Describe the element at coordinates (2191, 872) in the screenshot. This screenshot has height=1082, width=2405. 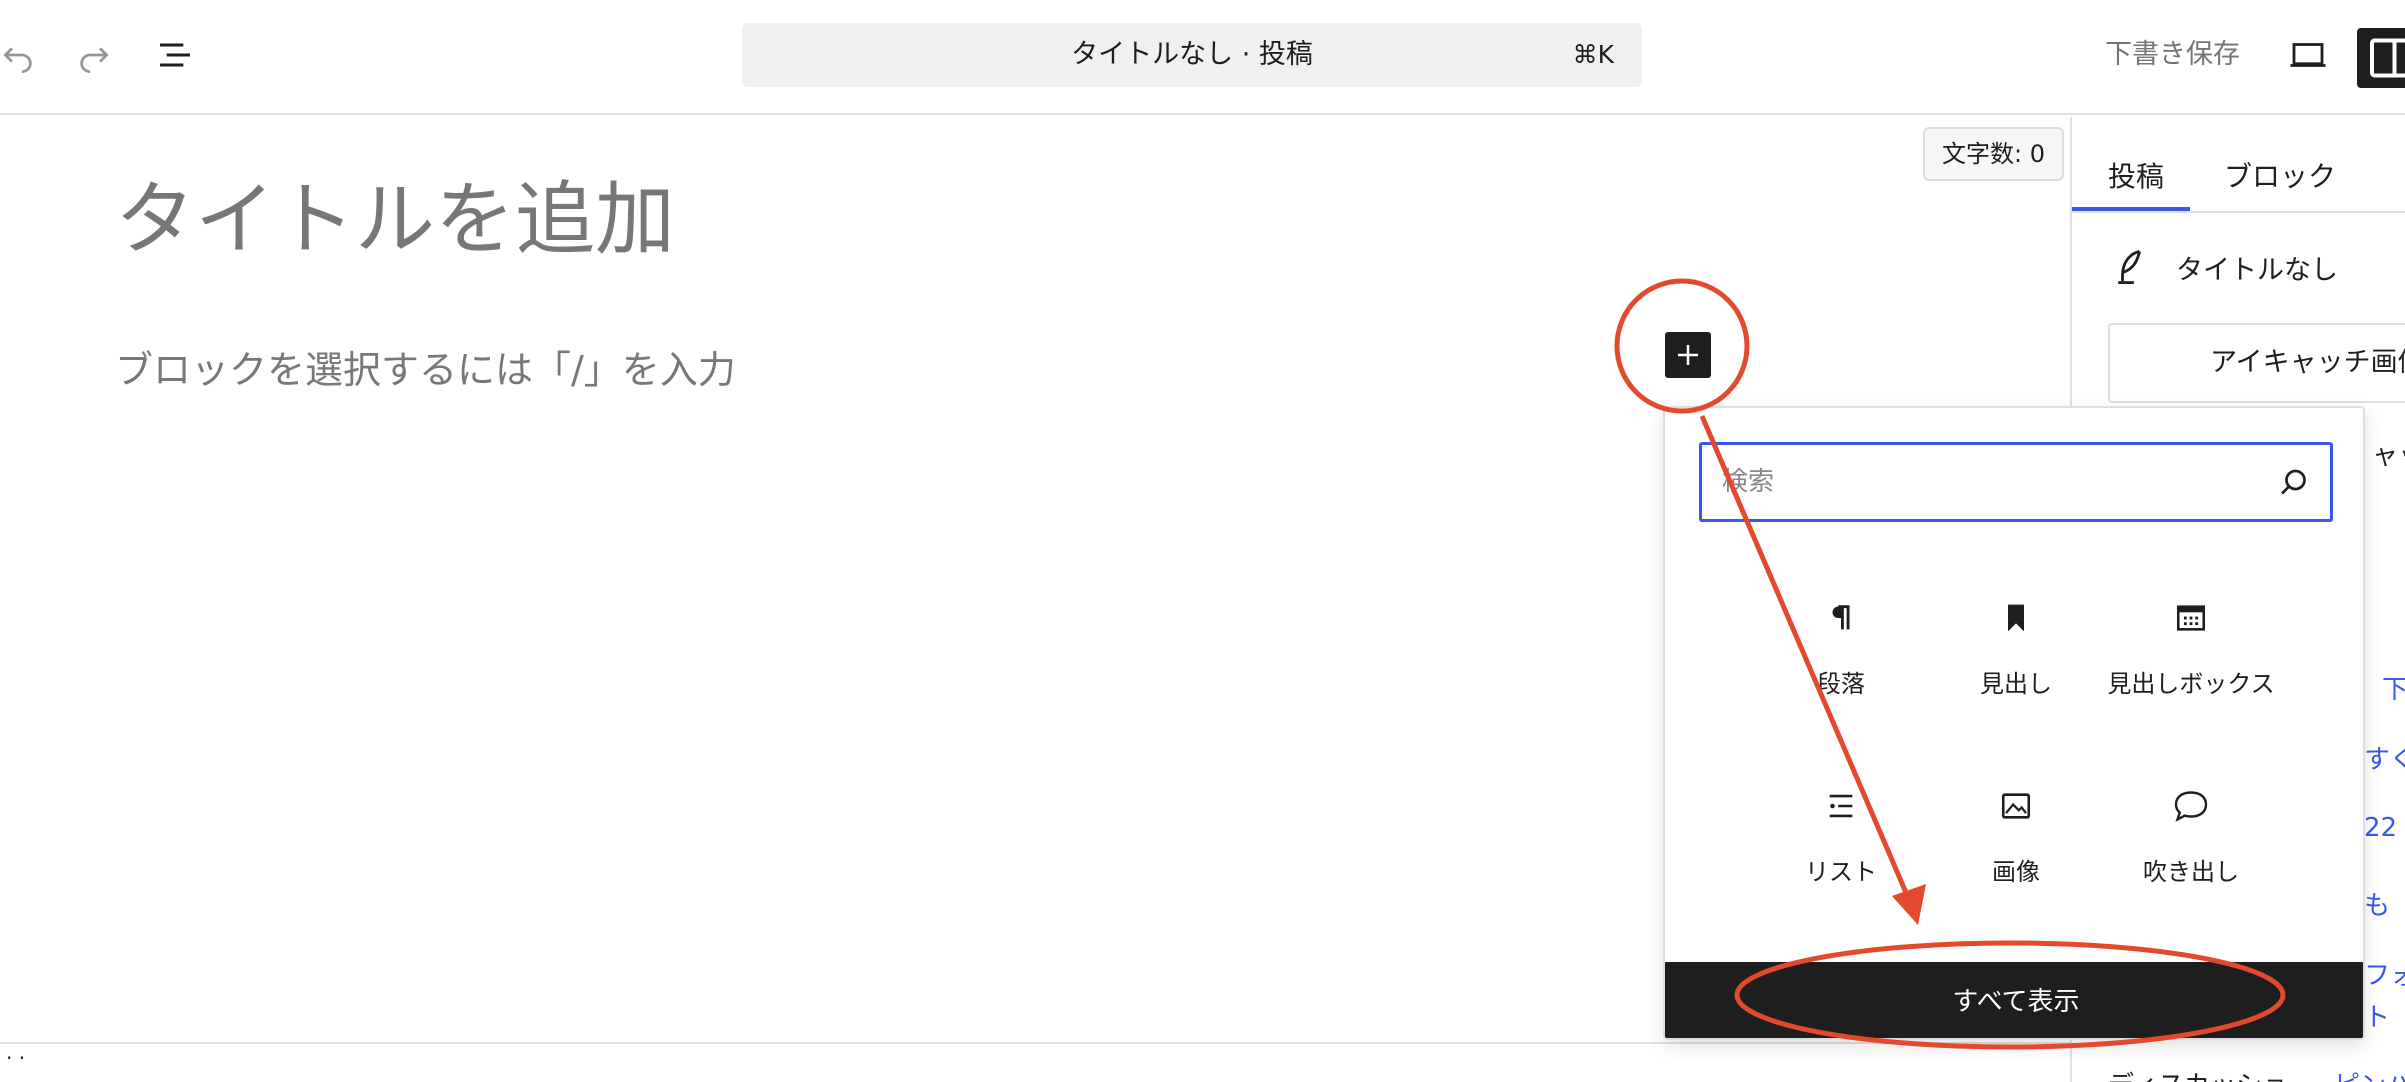
I see `block-label: 吹き出し` at that location.